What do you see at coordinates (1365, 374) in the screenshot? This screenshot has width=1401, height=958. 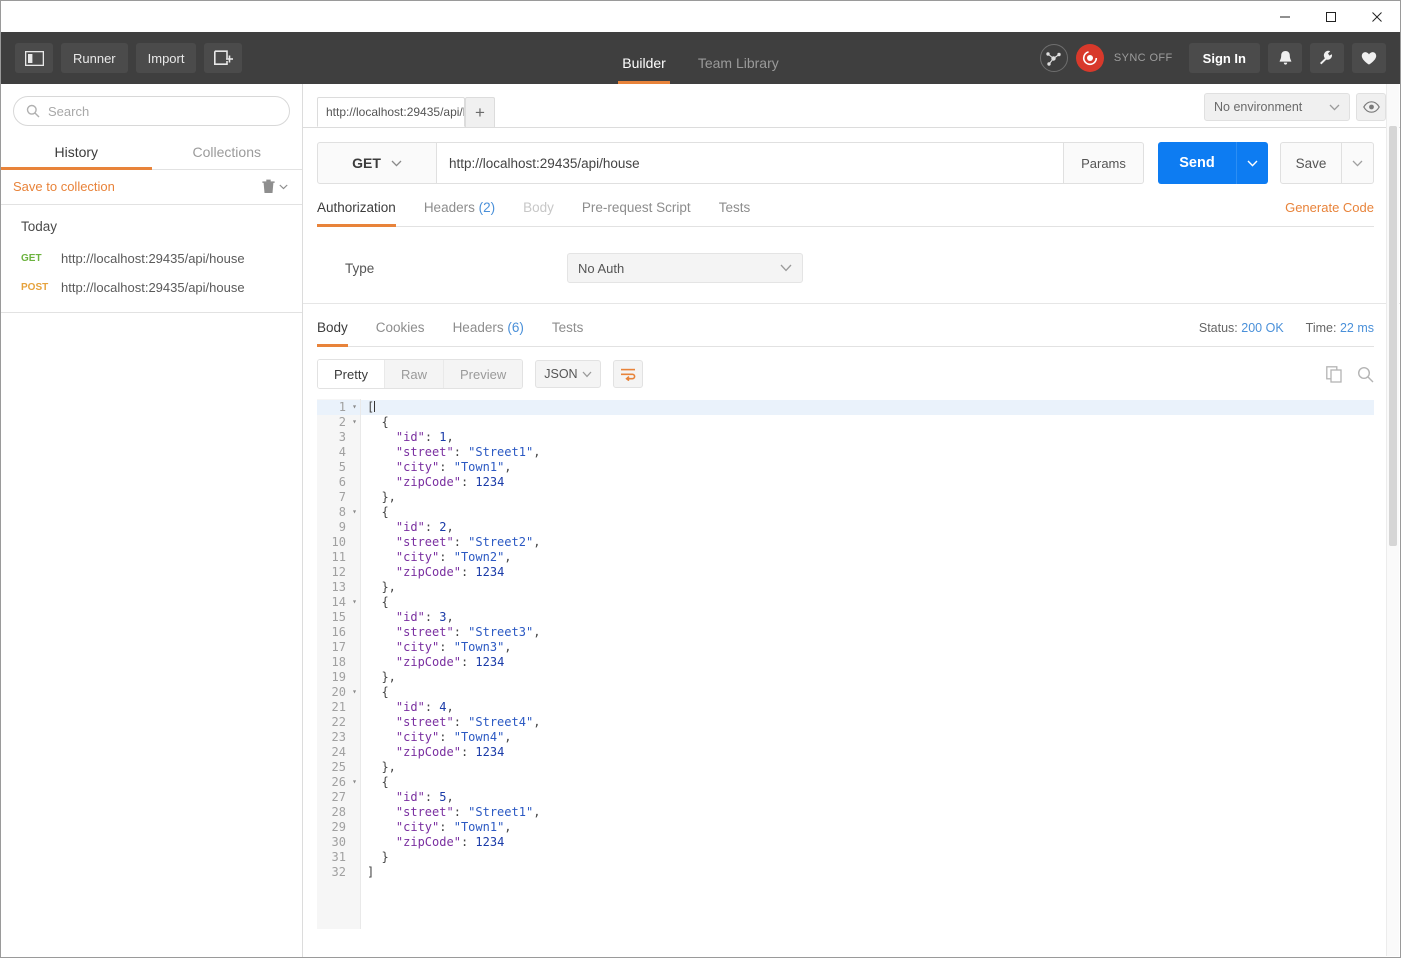 I see `search-icon` at bounding box center [1365, 374].